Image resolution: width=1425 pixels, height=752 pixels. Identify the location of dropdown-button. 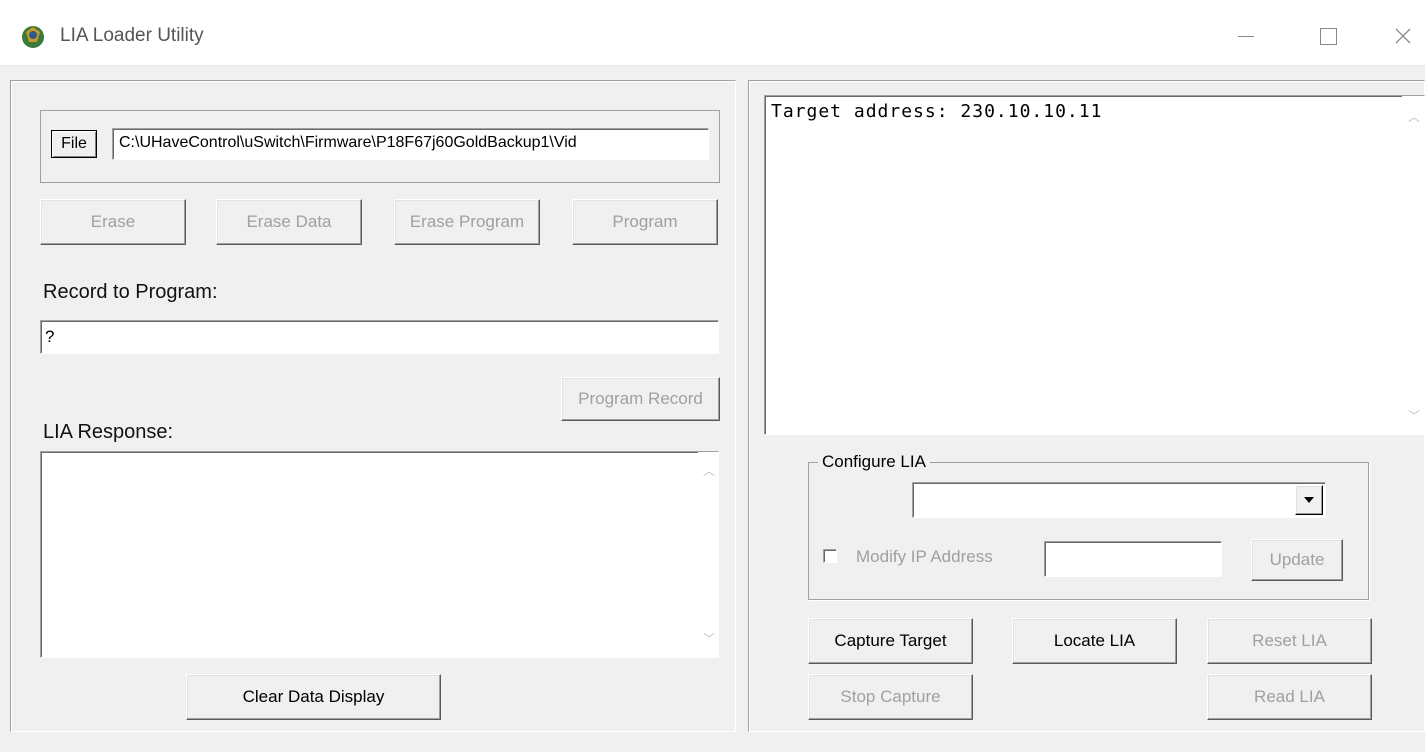
(1309, 500).